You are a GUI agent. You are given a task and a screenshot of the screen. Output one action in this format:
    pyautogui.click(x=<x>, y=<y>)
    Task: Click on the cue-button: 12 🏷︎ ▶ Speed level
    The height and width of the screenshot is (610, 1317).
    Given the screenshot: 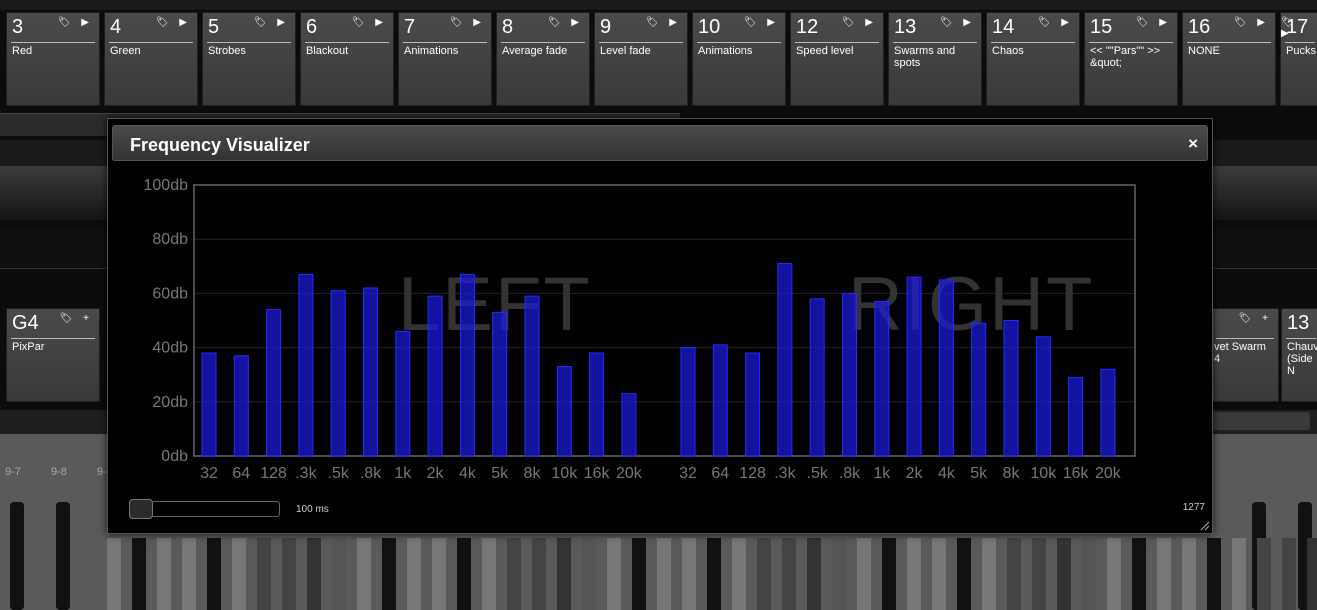 What is the action you would take?
    pyautogui.click(x=837, y=59)
    